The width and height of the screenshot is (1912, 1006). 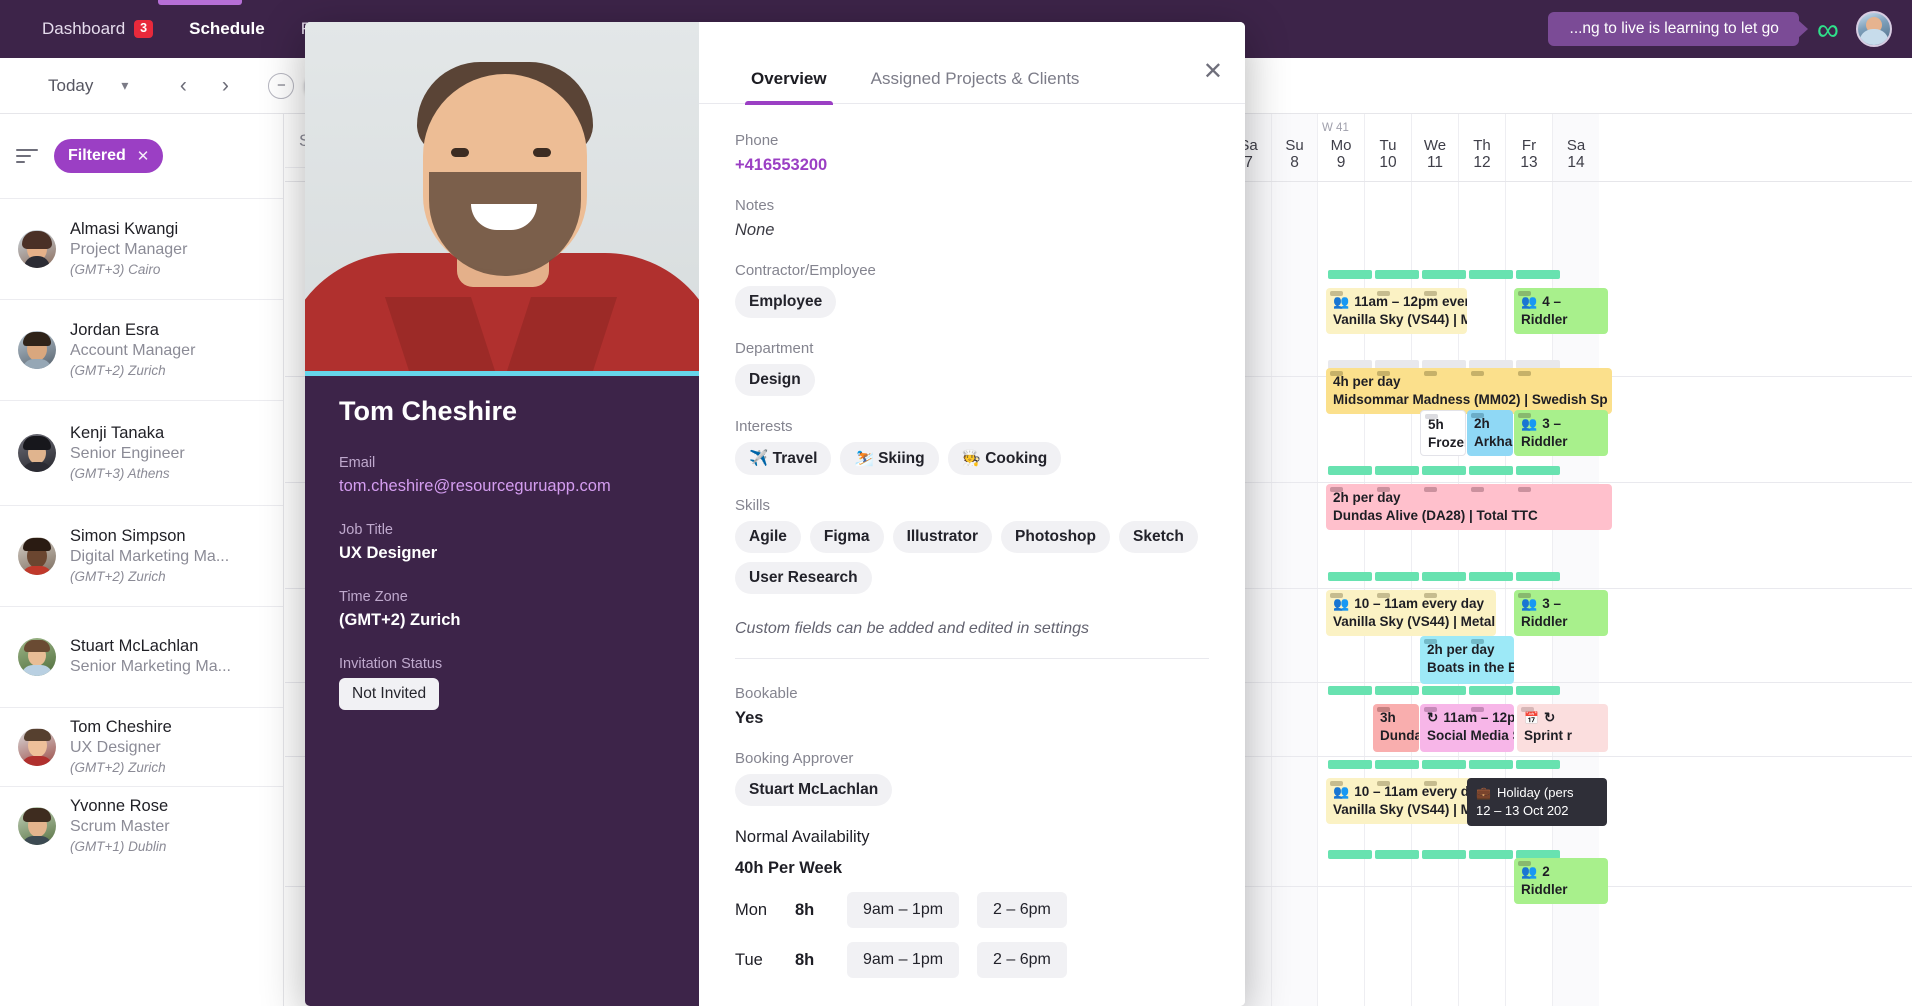 What do you see at coordinates (1576, 162) in the screenshot?
I see `day-number: 14` at bounding box center [1576, 162].